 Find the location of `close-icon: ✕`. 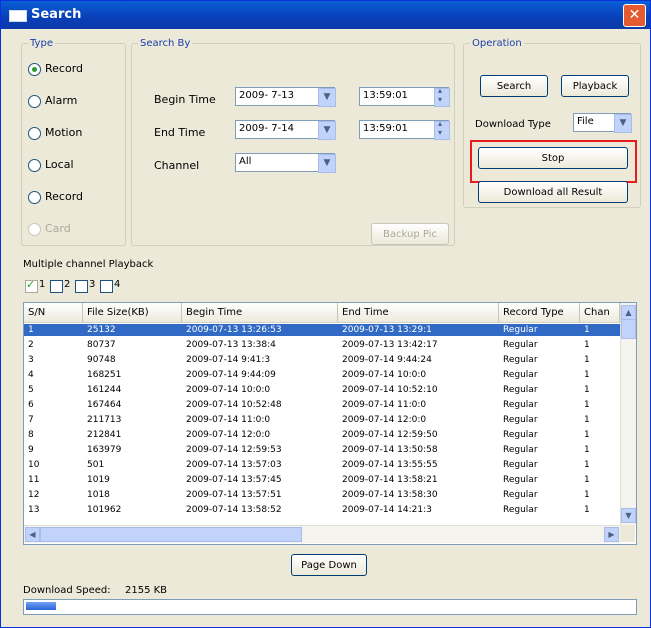

close-icon: ✕ is located at coordinates (634, 15).